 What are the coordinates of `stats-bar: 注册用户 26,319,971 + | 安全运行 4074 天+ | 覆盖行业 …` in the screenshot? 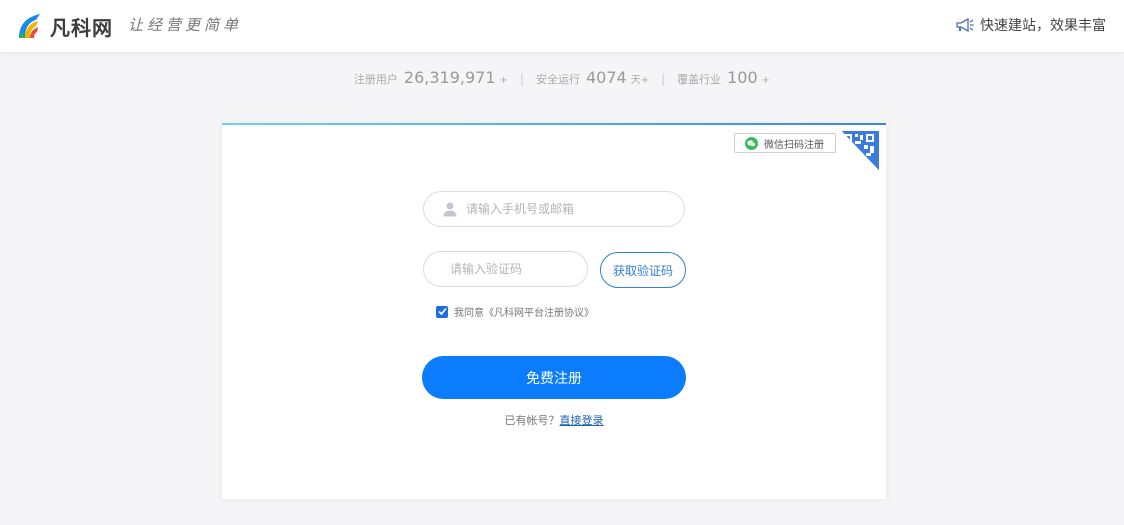 It's located at (562, 77).